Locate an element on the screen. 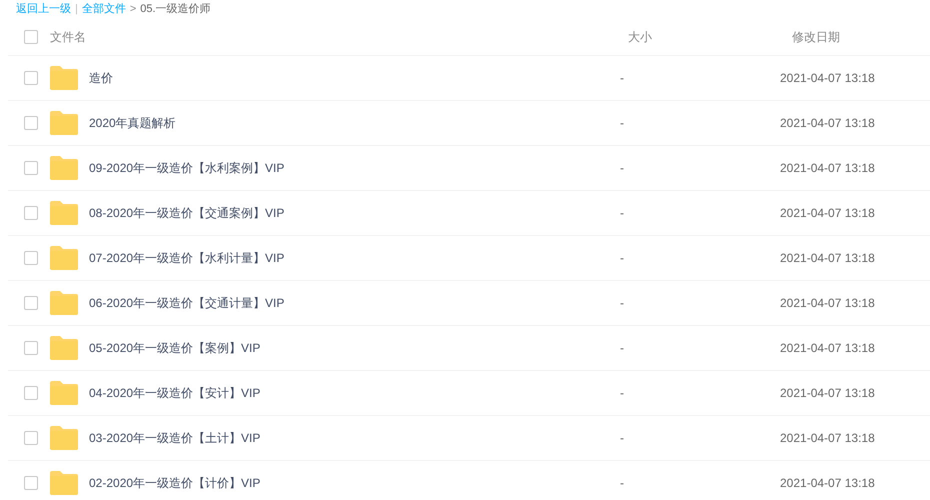 The image size is (930, 500). file-row: 07-2020年一级造价【水利计量】VIP - 2021-04-07 13:18 is located at coordinates (469, 258).